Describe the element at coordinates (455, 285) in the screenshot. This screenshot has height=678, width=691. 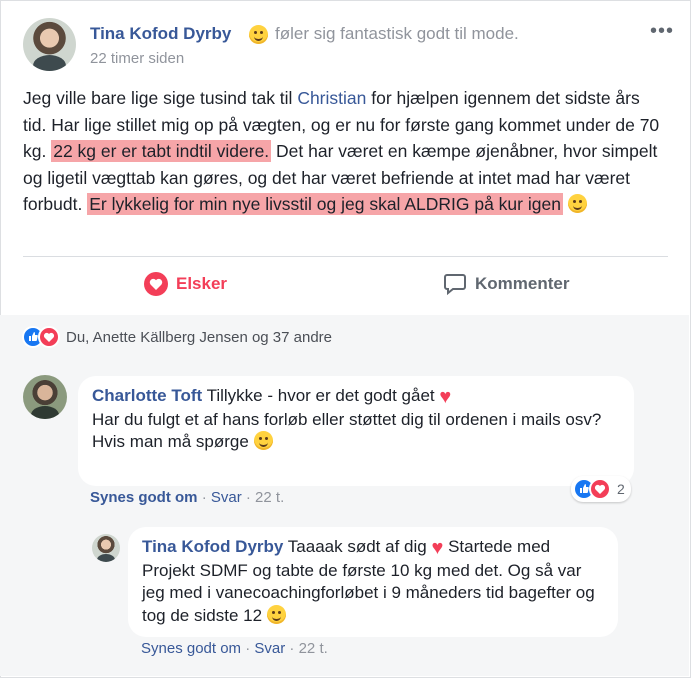
I see `comment-icon` at that location.